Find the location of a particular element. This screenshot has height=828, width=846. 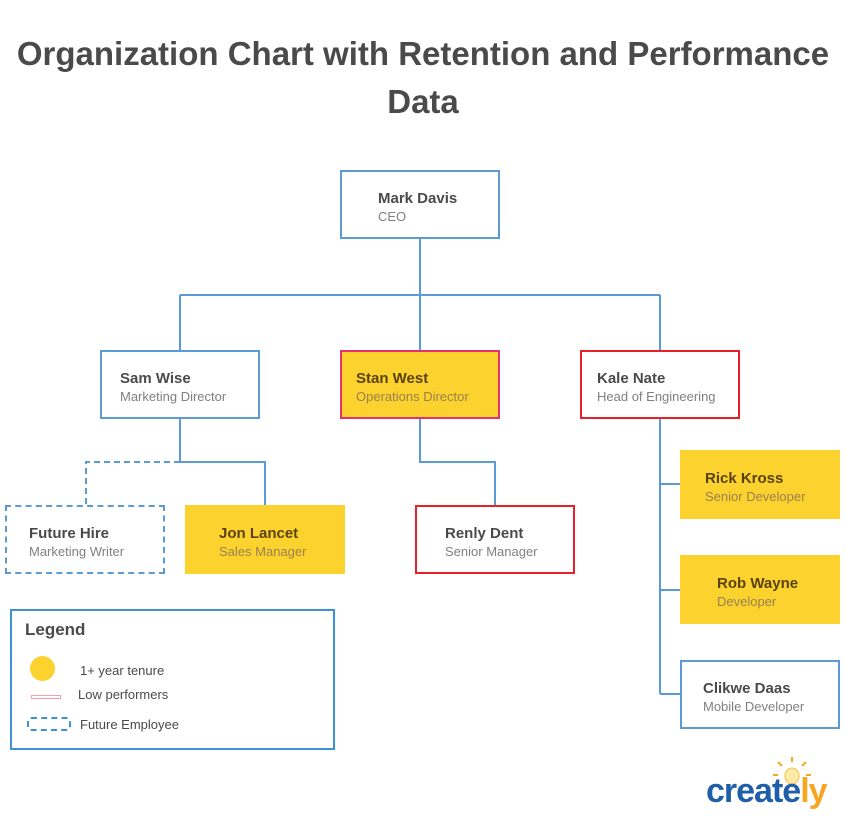

node-role: Marketing Director is located at coordinates (173, 396).